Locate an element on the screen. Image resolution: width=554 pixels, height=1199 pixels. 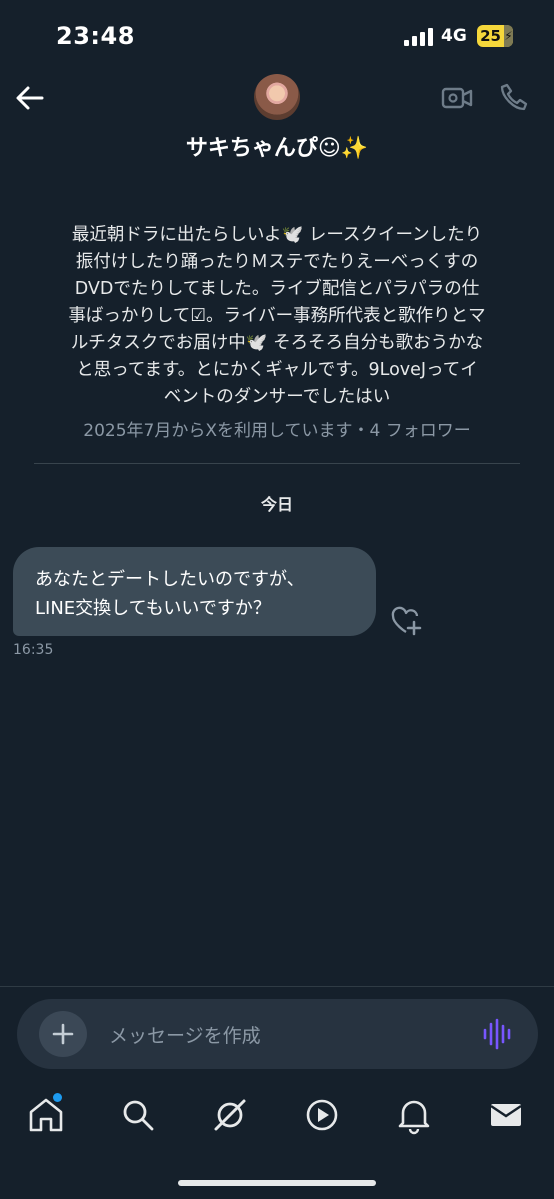
add-attachment-button is located at coordinates (63, 1034).